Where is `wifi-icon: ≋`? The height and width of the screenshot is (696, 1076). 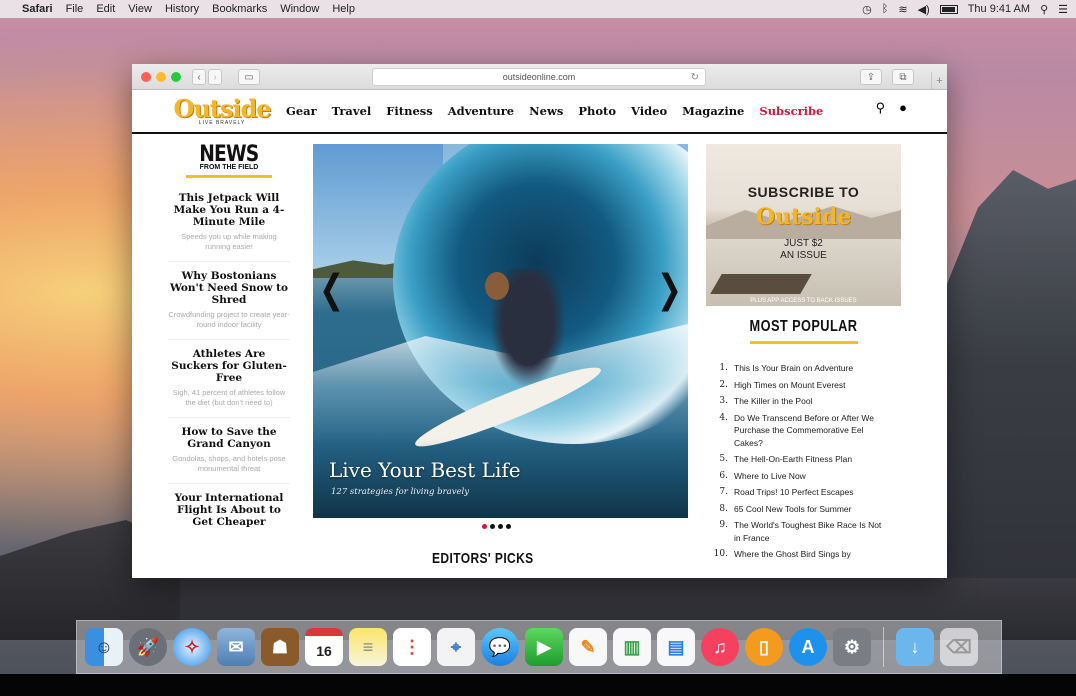 wifi-icon: ≋ is located at coordinates (902, 9).